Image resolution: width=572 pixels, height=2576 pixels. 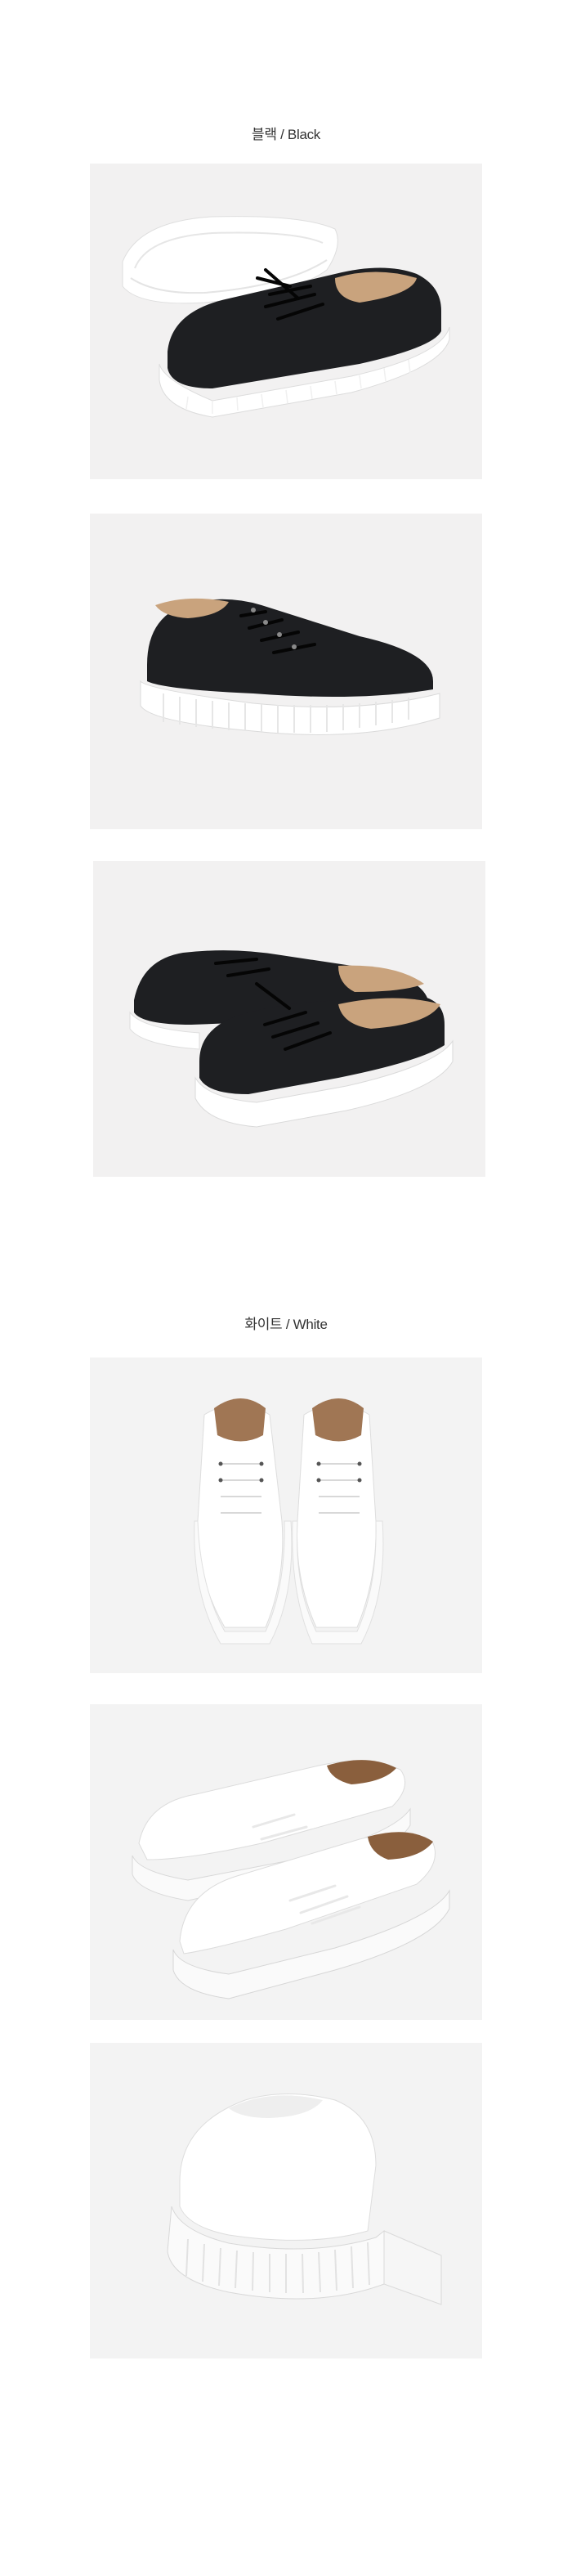 What do you see at coordinates (286, 135) in the screenshot?
I see `black-section-title: 블랙 / Black` at bounding box center [286, 135].